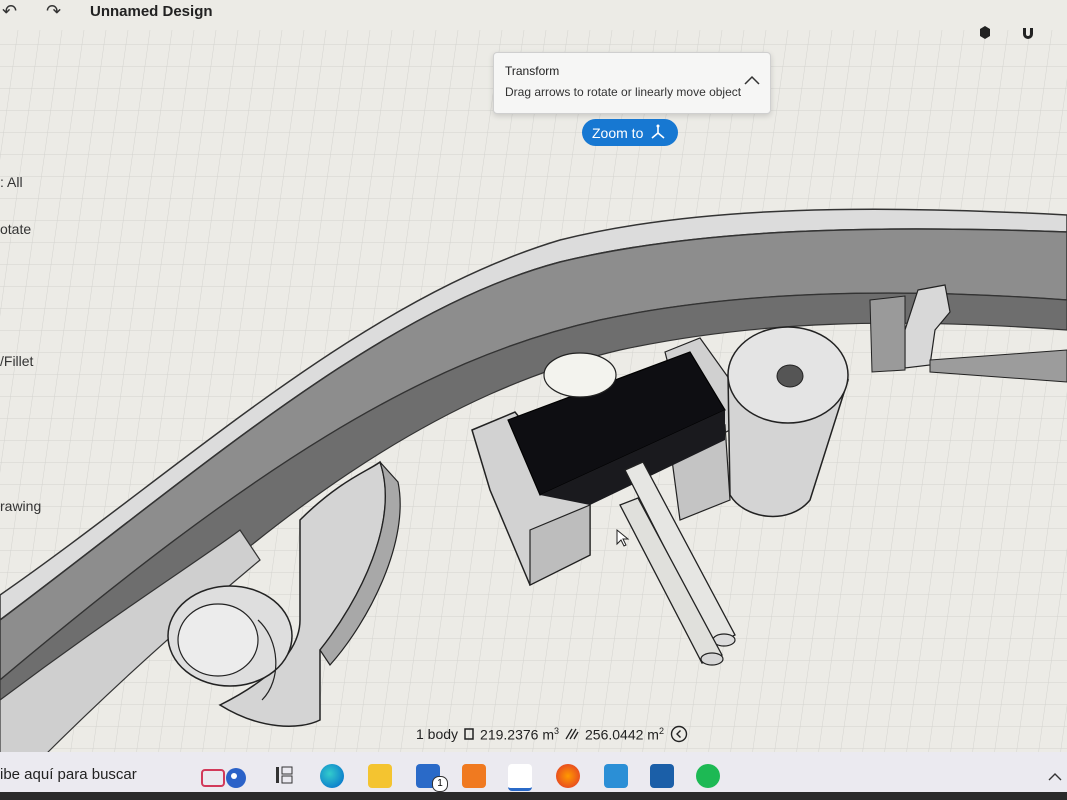  I want to click on area-icon, so click(572, 734).